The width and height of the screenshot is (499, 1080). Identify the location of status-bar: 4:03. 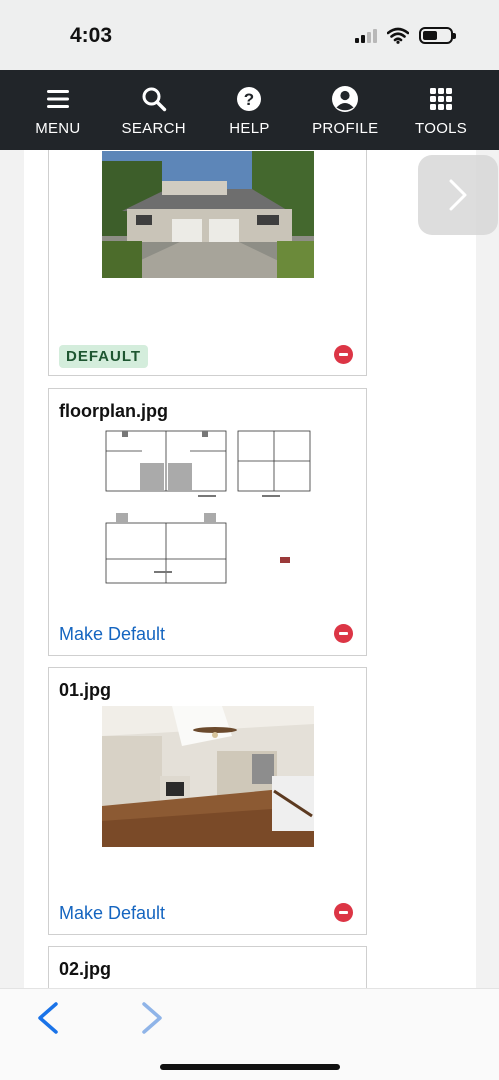
(249, 35).